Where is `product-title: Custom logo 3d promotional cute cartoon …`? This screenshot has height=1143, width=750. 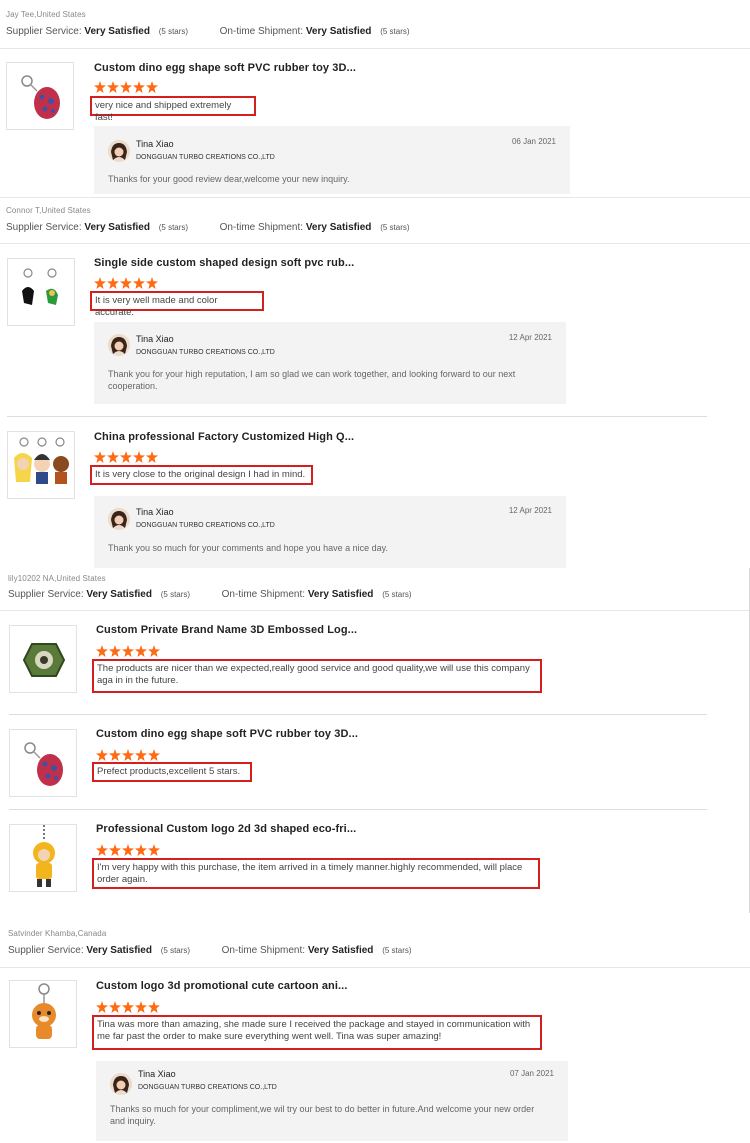 product-title: Custom logo 3d promotional cute cartoon … is located at coordinates (222, 986).